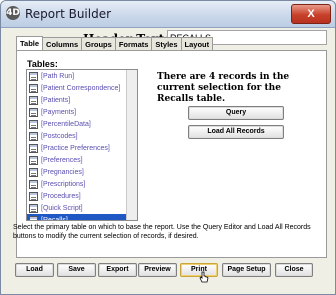 This screenshot has height=295, width=336. I want to click on tables-list-scrollbar, so click(131, 145).